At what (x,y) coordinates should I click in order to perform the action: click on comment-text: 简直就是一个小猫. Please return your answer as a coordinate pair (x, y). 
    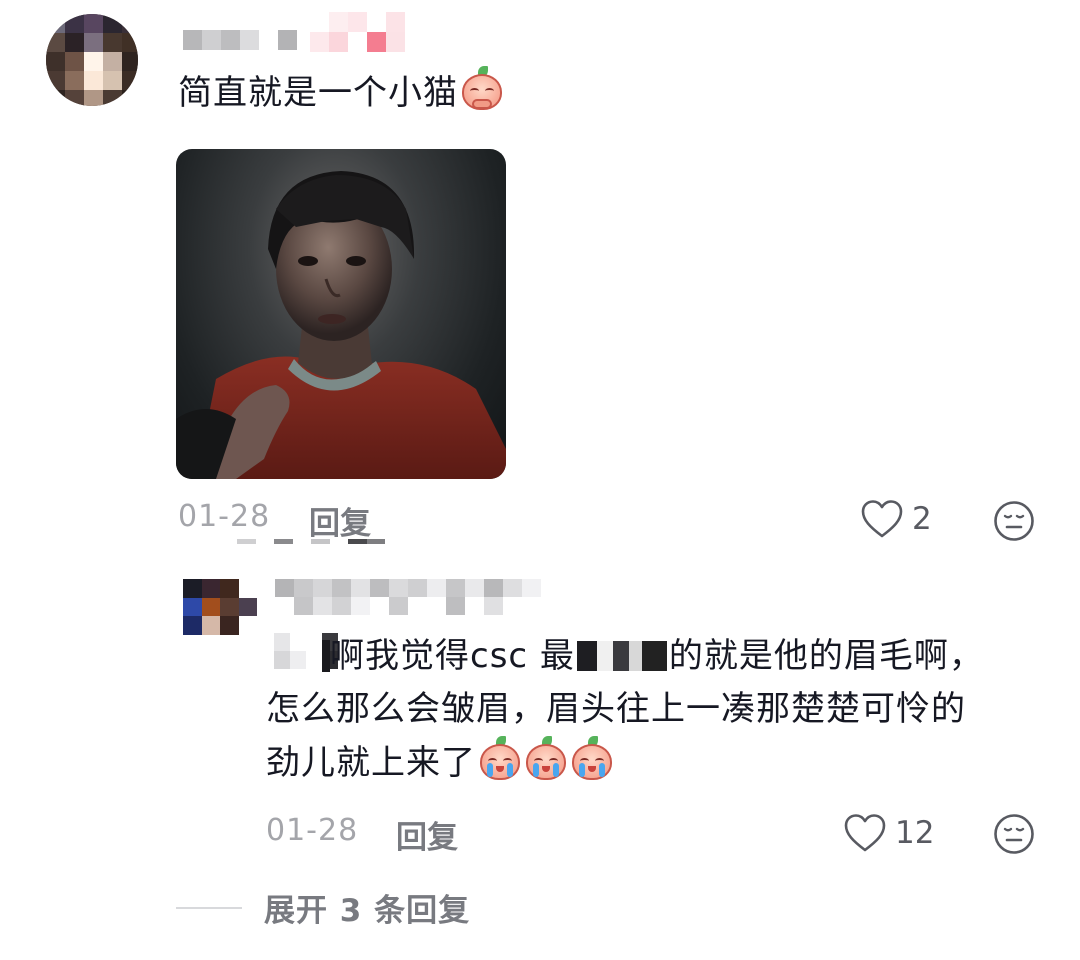
    Looking at the image, I should click on (341, 93).